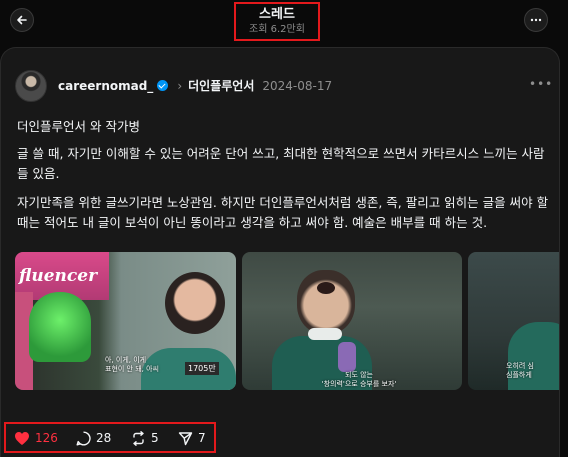 The height and width of the screenshot is (457, 568). Describe the element at coordinates (22, 438) in the screenshot. I see `heart-icon` at that location.